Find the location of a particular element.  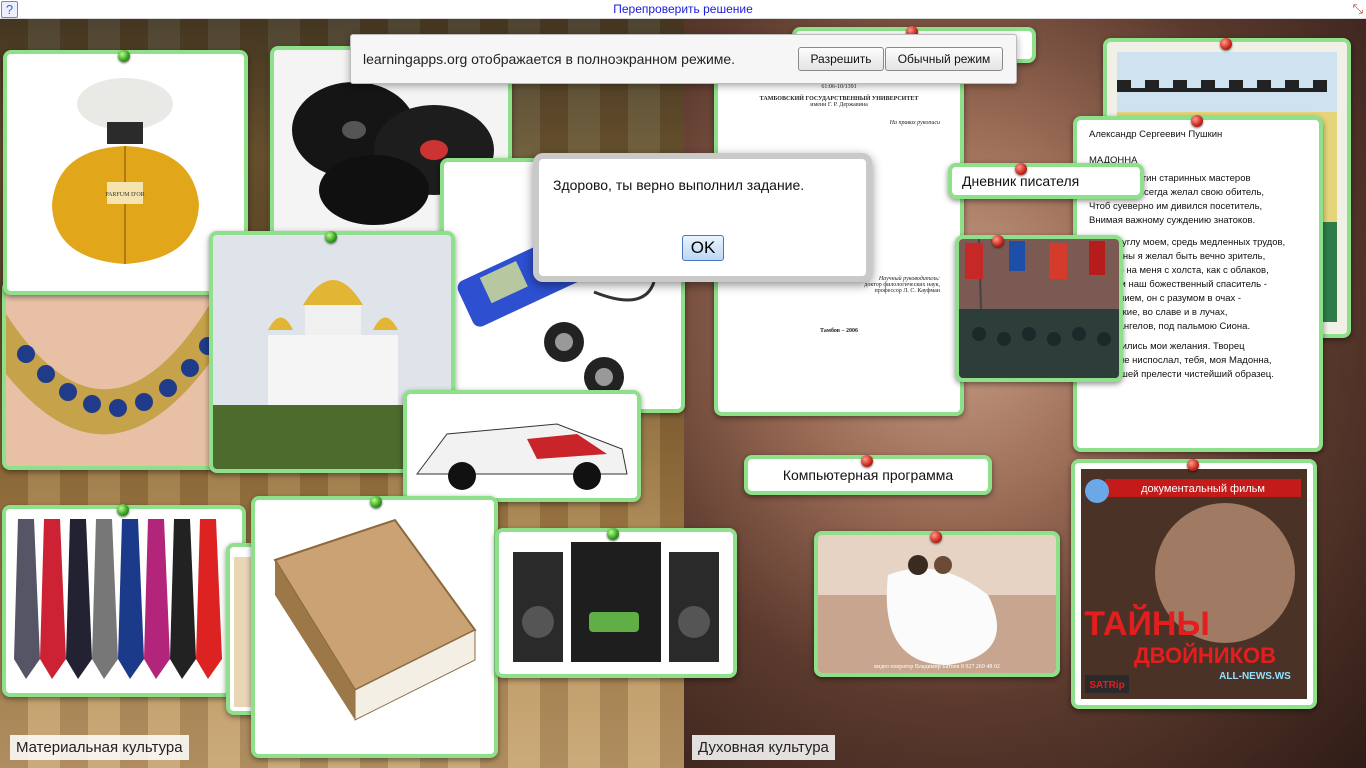

ok-button: OK is located at coordinates (703, 248).